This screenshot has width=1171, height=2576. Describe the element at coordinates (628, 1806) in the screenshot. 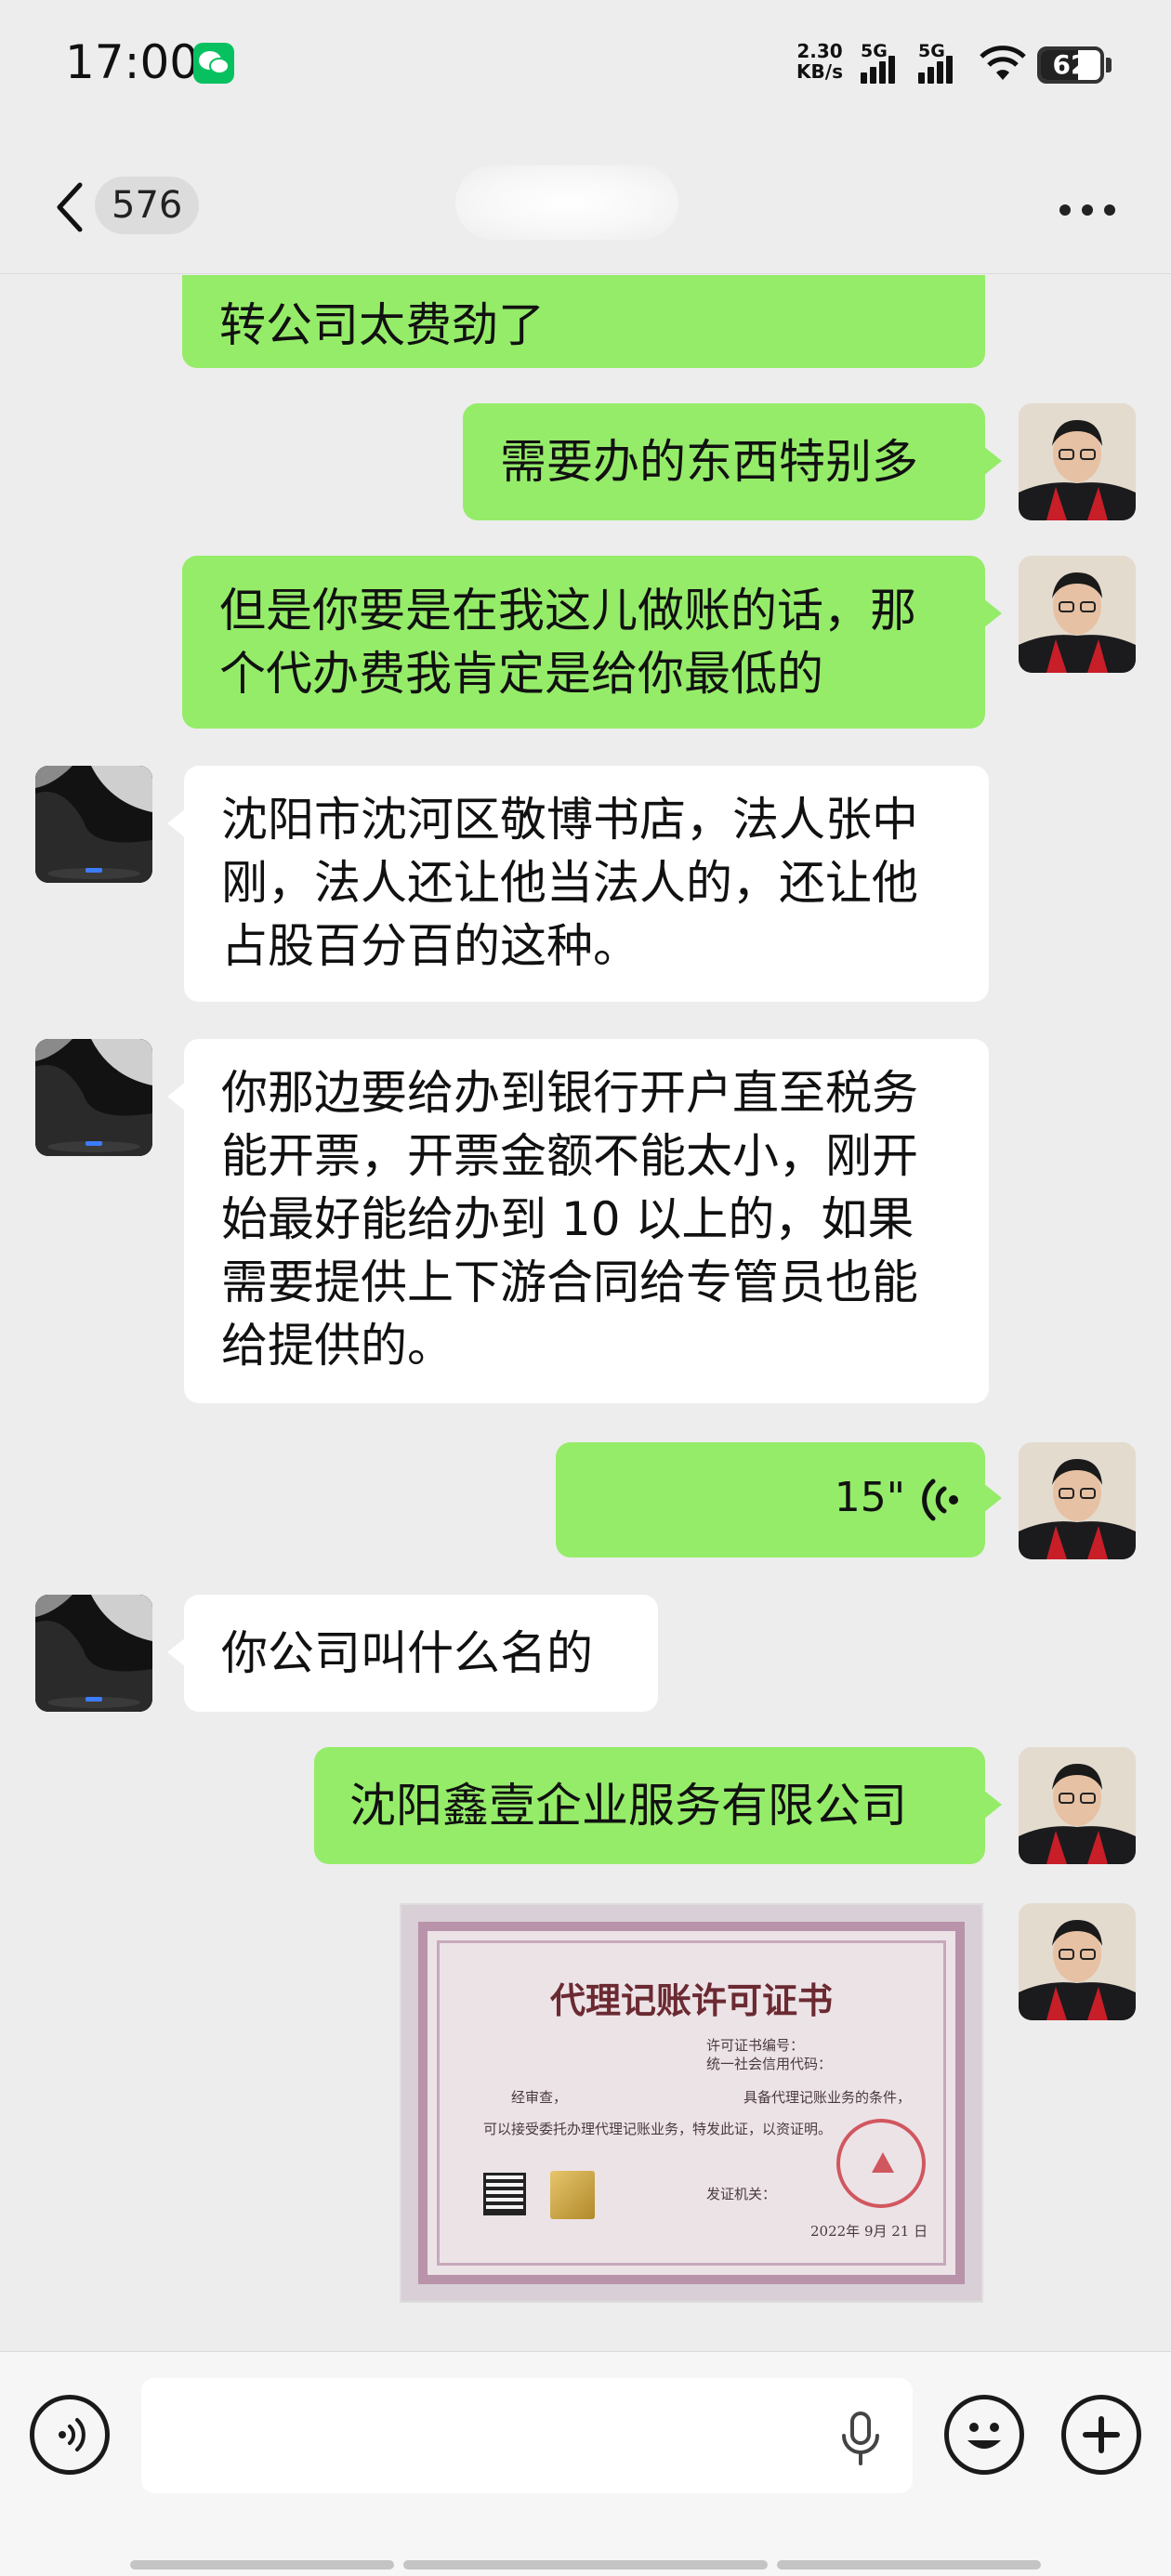

I see `message-text: 沈阳鑫壹企业服务有限公司` at that location.